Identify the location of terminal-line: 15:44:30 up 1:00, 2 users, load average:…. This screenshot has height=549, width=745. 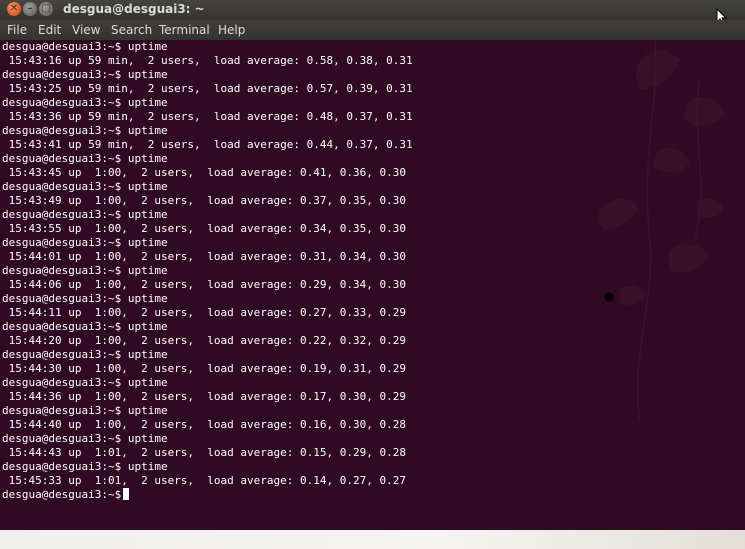
(204, 368).